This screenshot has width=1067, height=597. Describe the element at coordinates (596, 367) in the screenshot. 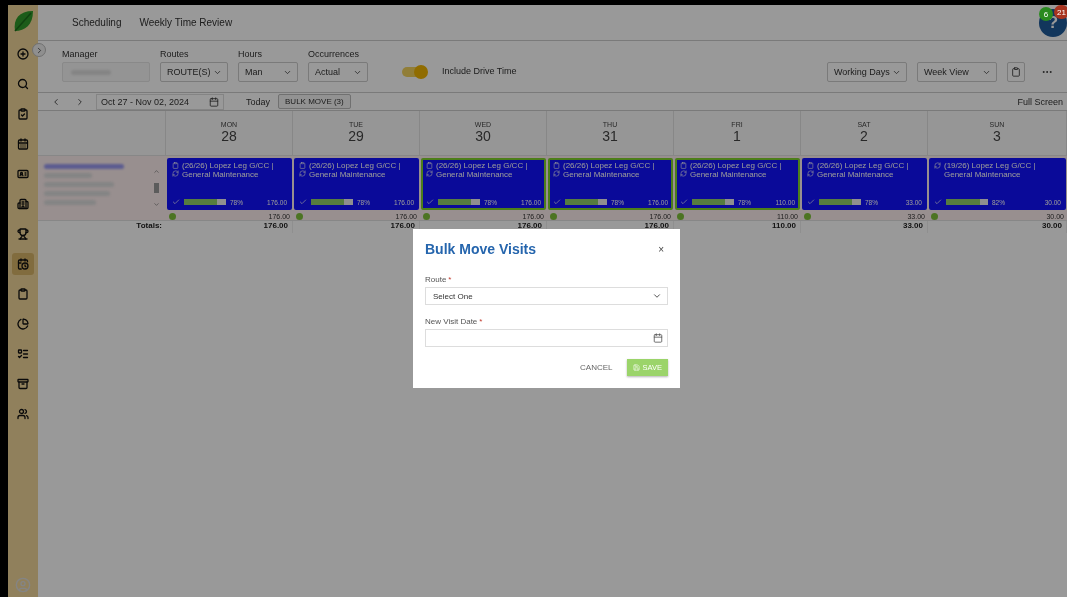

I see `cancel-button: CANCEL` at that location.